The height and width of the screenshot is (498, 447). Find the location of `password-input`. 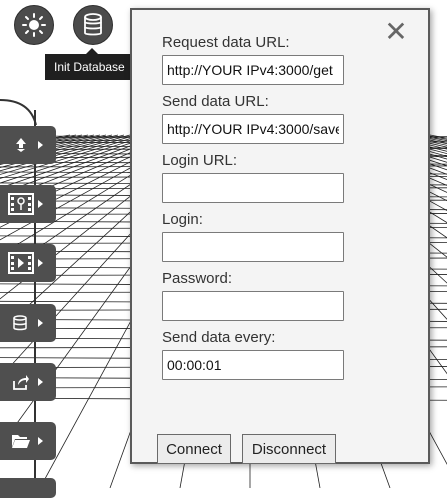

password-input is located at coordinates (253, 306).